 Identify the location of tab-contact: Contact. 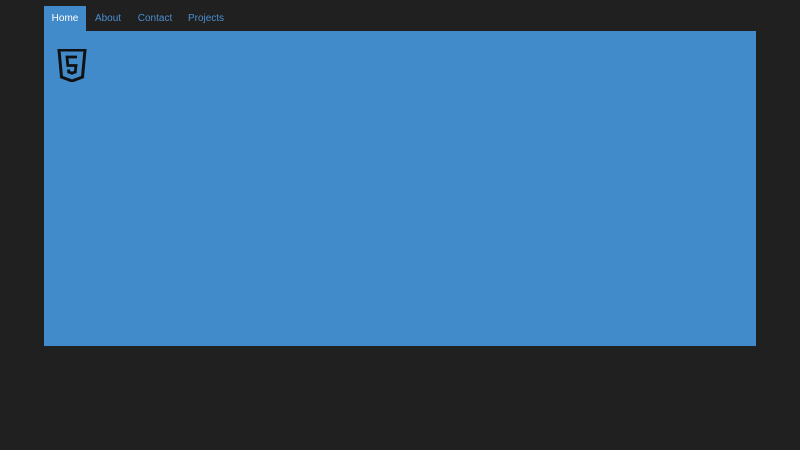
(155, 18).